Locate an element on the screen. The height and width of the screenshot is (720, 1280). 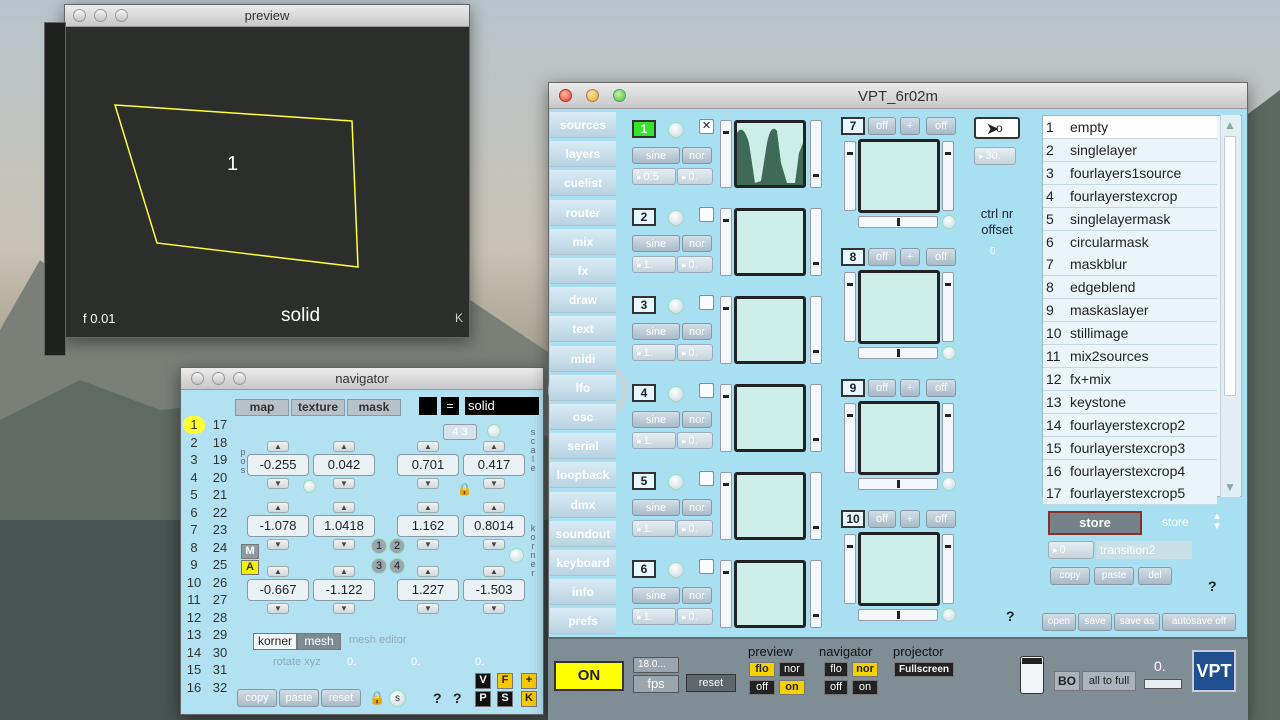
preset-row: 9 maskaslayer is located at coordinates (1130, 311).